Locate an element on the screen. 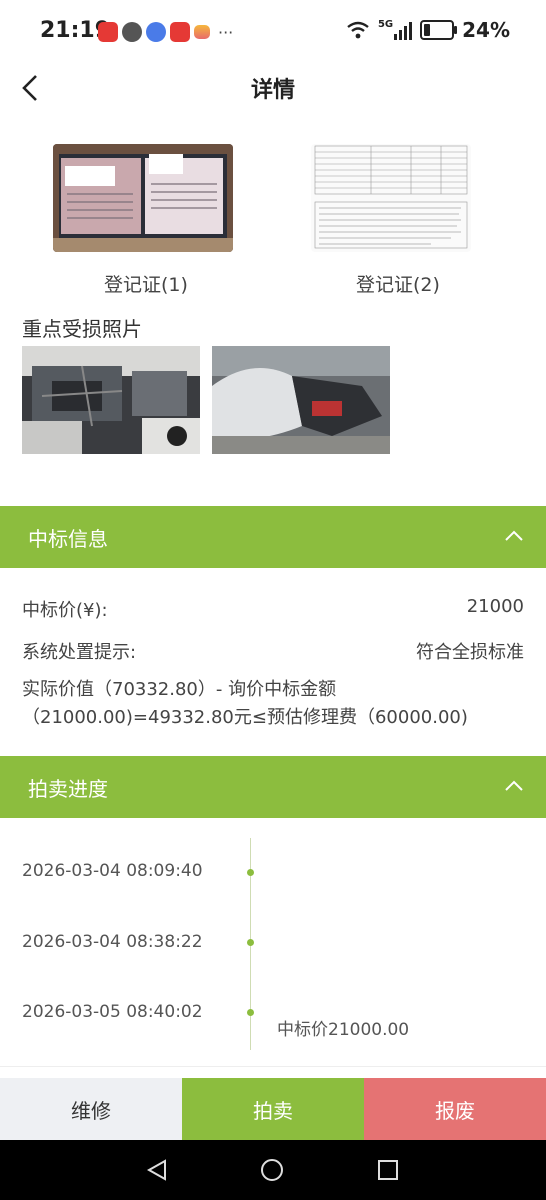 This screenshot has height=1200, width=546. winning-bid-title: 中标信息 is located at coordinates (68, 539).